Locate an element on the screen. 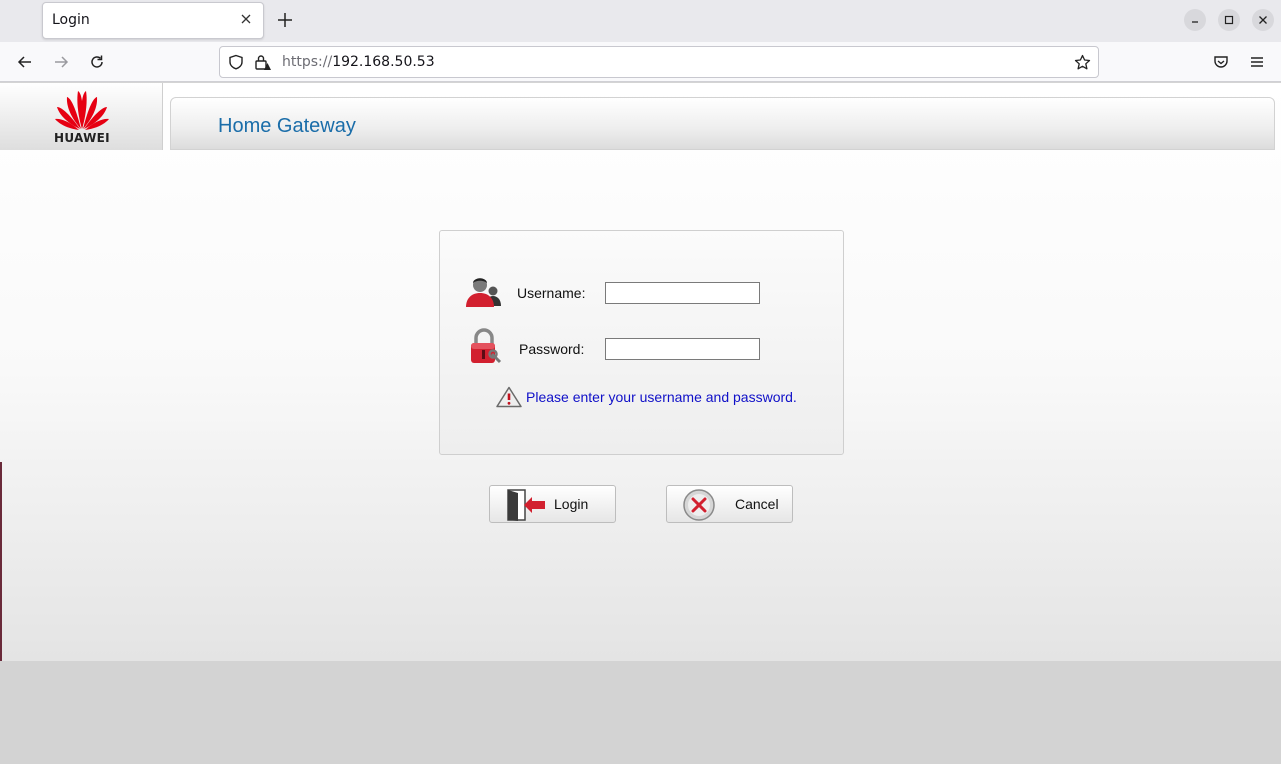  maximize-icon is located at coordinates (1229, 20).